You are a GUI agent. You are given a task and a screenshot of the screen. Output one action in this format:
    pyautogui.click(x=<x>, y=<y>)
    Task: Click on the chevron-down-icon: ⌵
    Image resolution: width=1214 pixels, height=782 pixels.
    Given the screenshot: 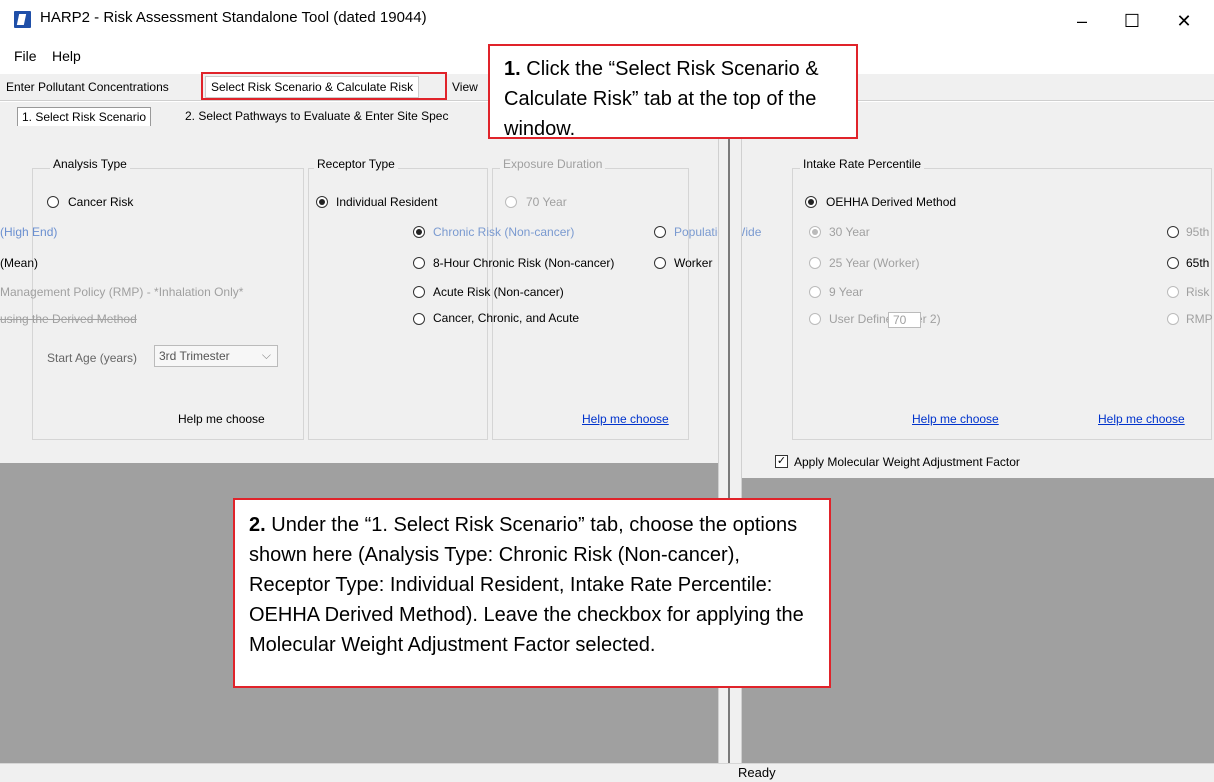 What is the action you would take?
    pyautogui.click(x=266, y=355)
    